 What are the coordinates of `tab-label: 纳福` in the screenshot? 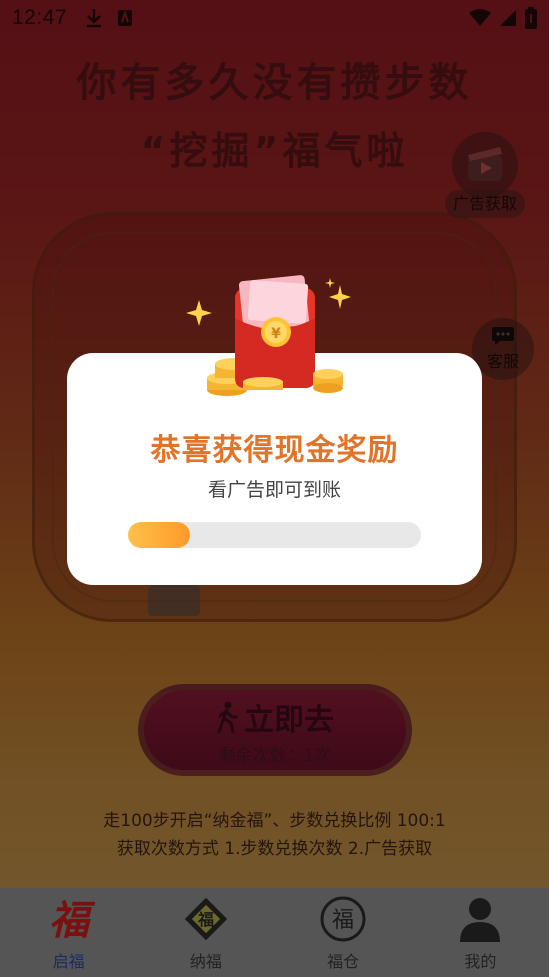 It's located at (205, 961).